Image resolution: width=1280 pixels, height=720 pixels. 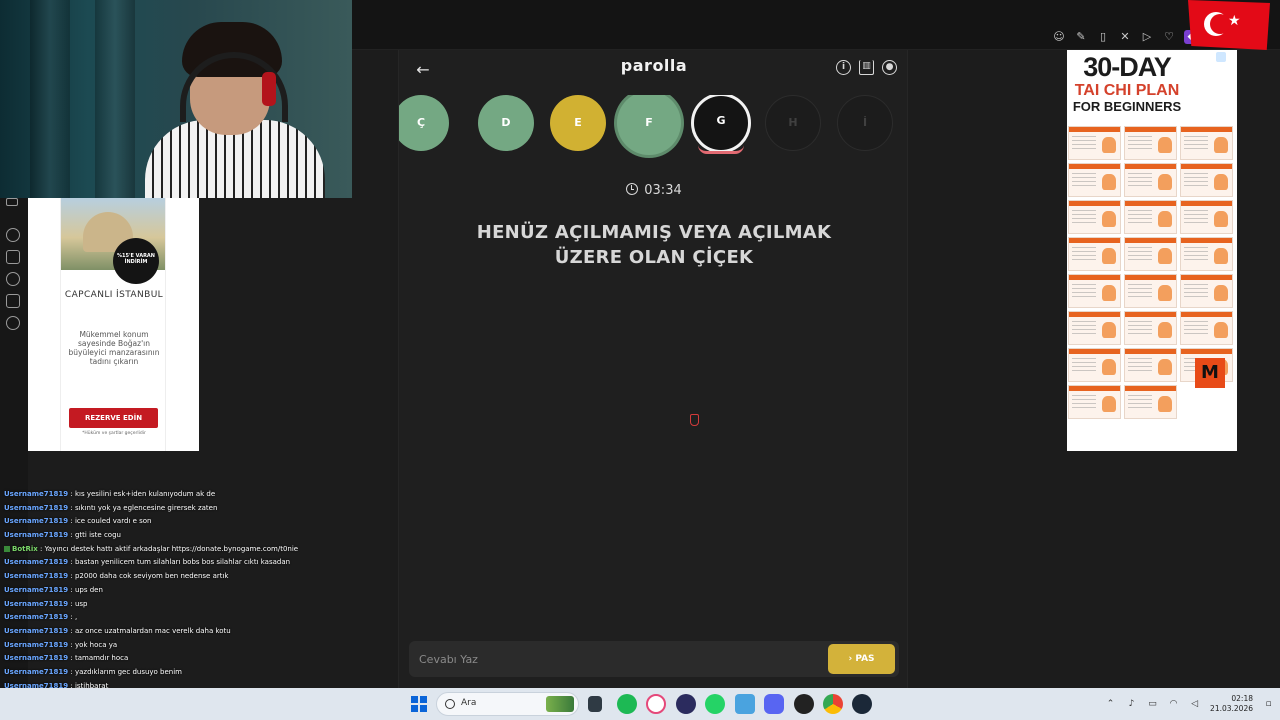 What do you see at coordinates (715, 704) in the screenshot?
I see `whatsapp-icon` at bounding box center [715, 704].